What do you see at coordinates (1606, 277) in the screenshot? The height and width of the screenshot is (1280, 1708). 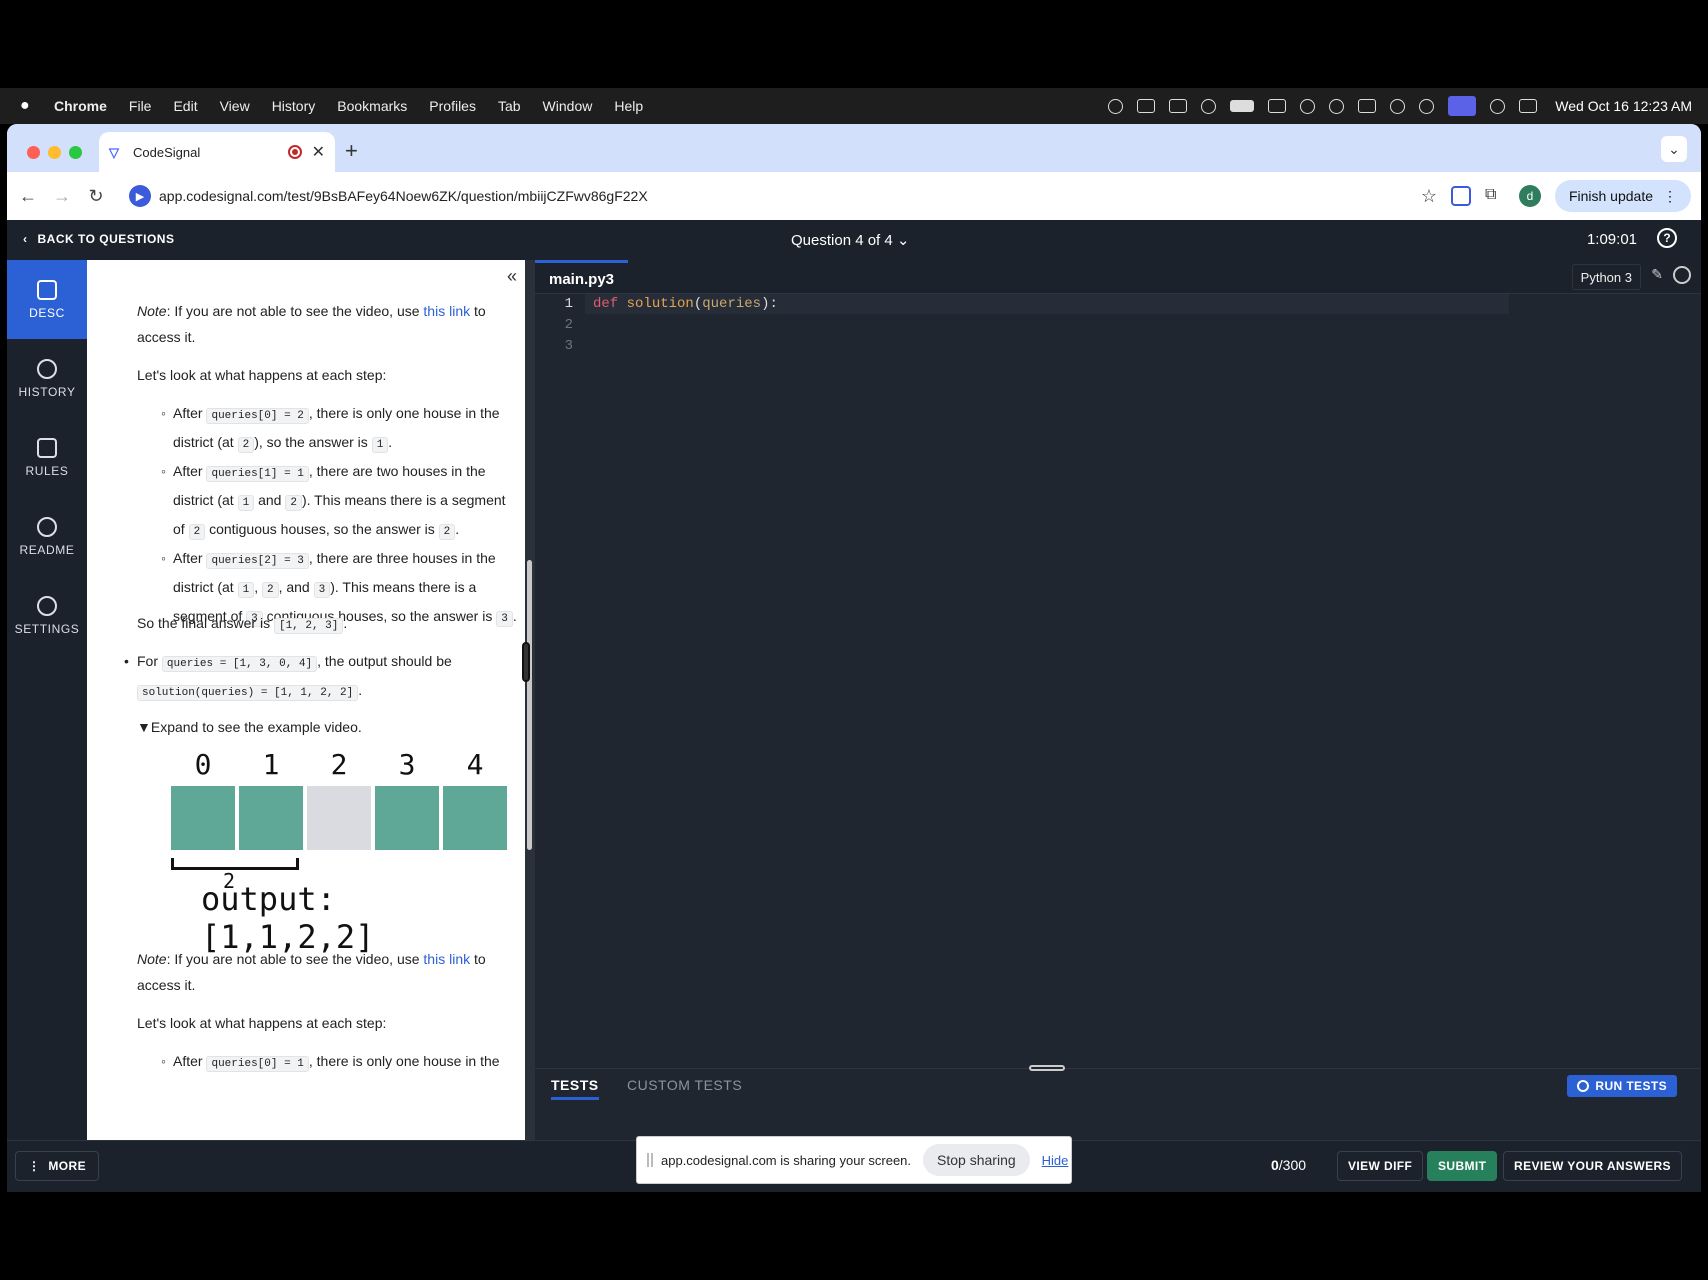 I see `language-selector: Python 3` at bounding box center [1606, 277].